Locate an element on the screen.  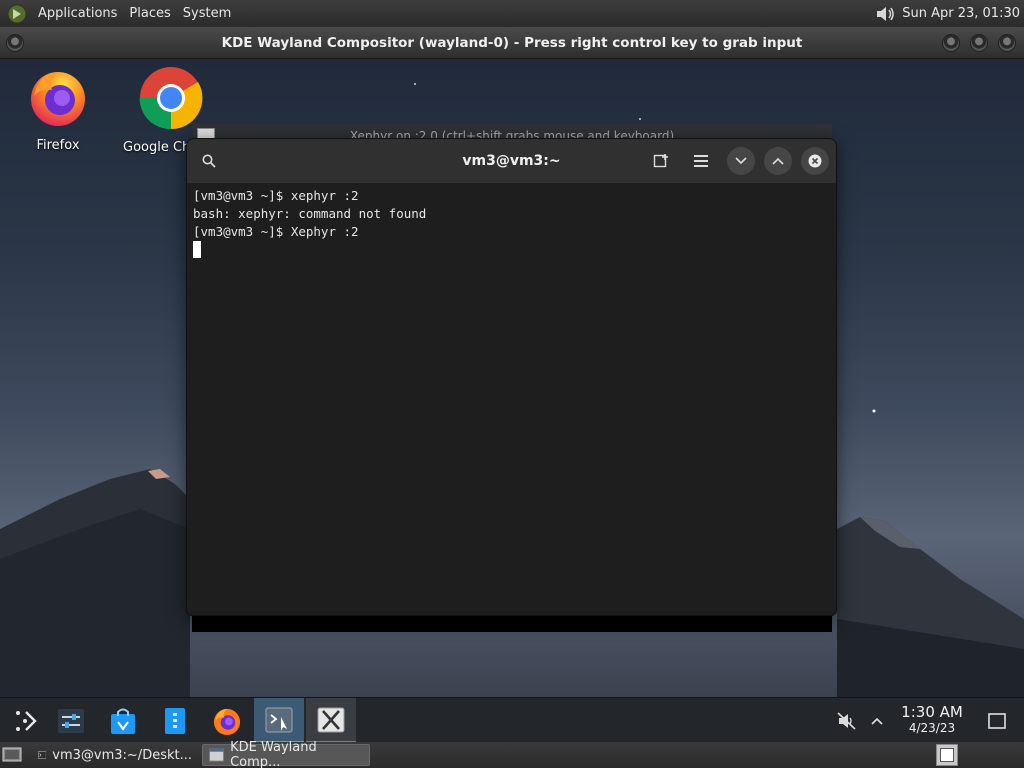
window-menu-icon is located at coordinates (15, 43).